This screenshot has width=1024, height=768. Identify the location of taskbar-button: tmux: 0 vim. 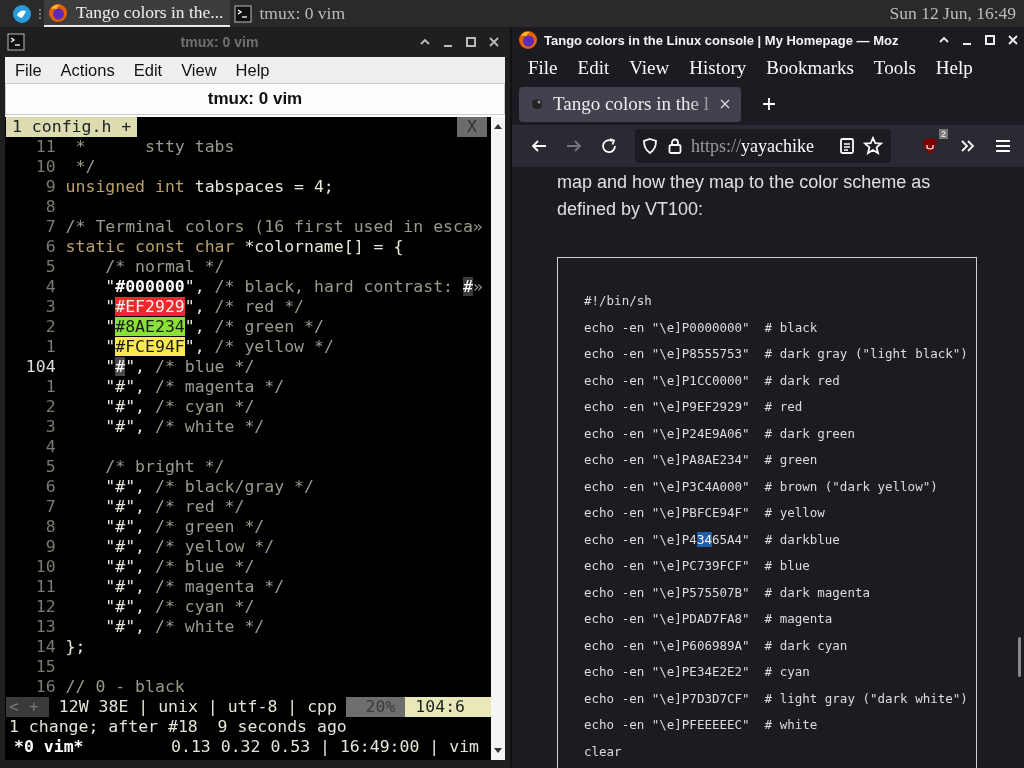
(290, 13).